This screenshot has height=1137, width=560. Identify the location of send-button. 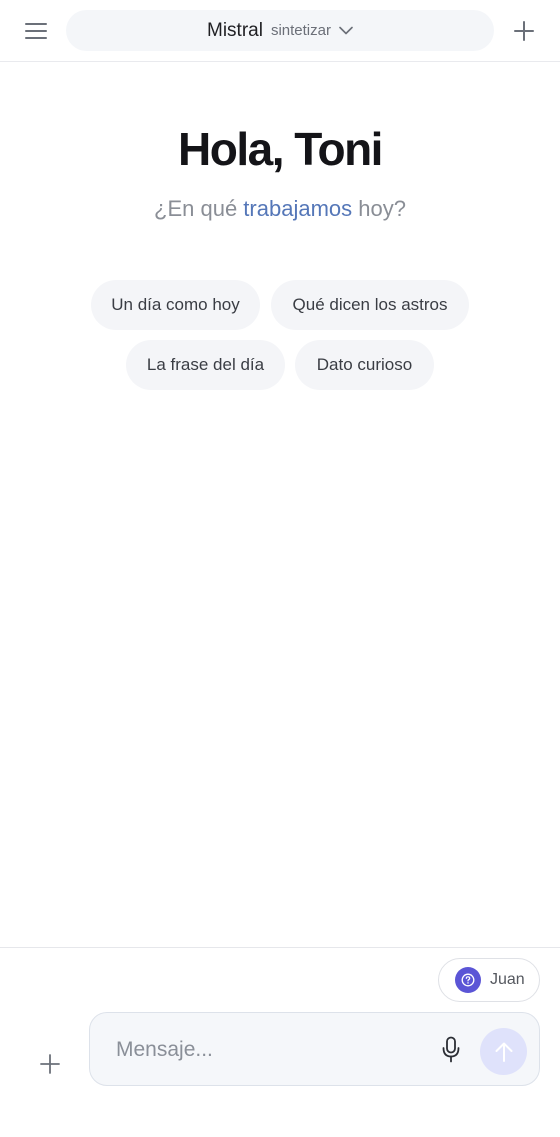
(503, 1051).